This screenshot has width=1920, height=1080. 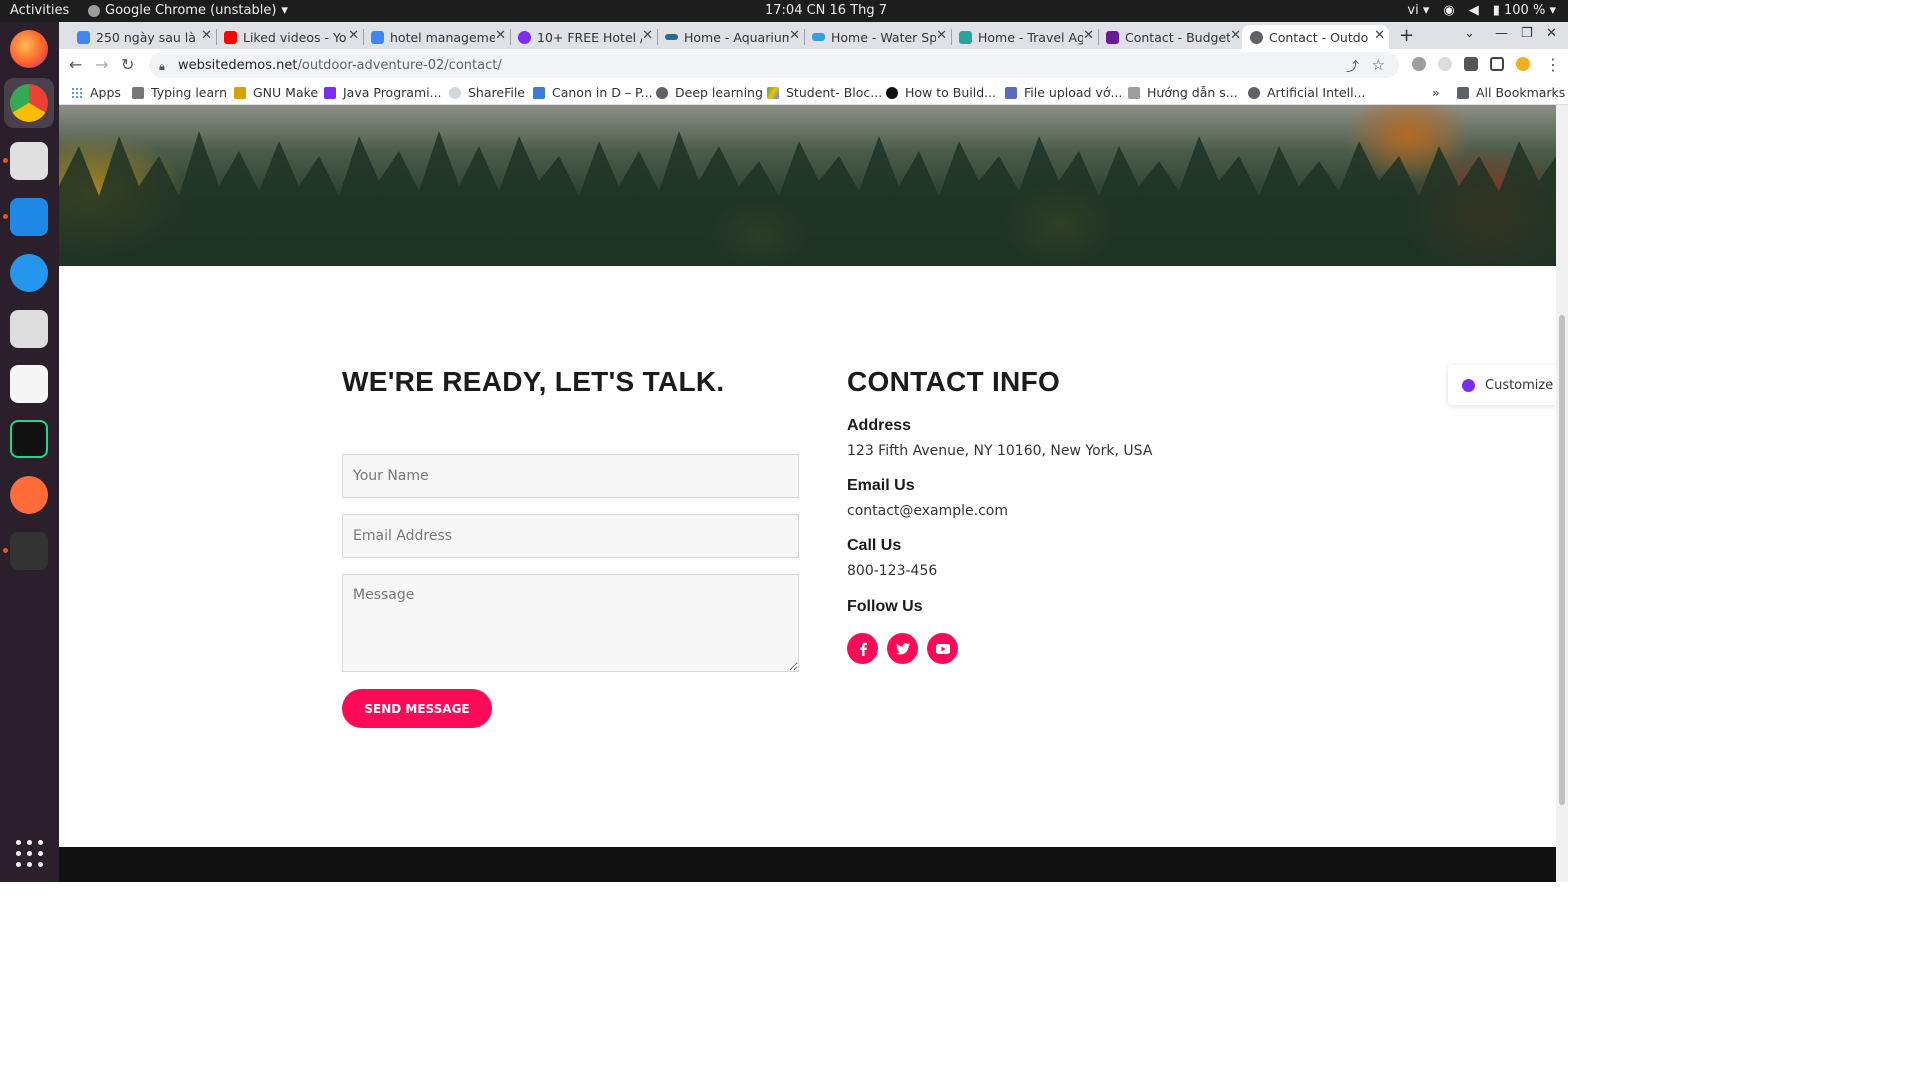 I want to click on tab-title: 250 ngày sau là n, so click(x=148, y=37).